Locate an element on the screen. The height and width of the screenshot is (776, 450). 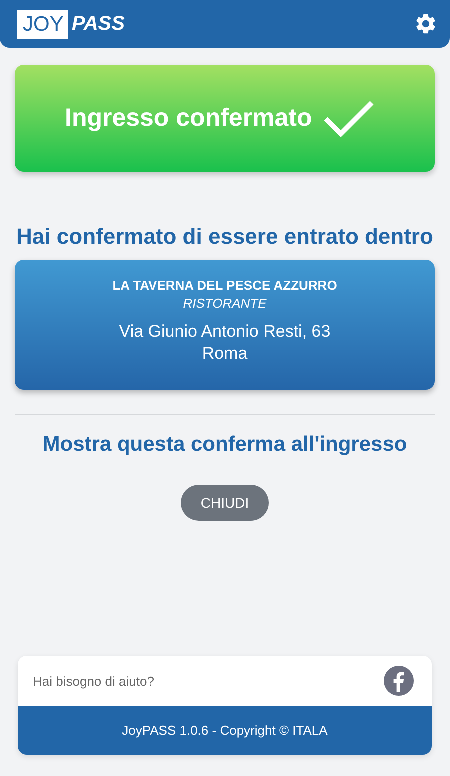
checkmark-icon is located at coordinates (349, 118).